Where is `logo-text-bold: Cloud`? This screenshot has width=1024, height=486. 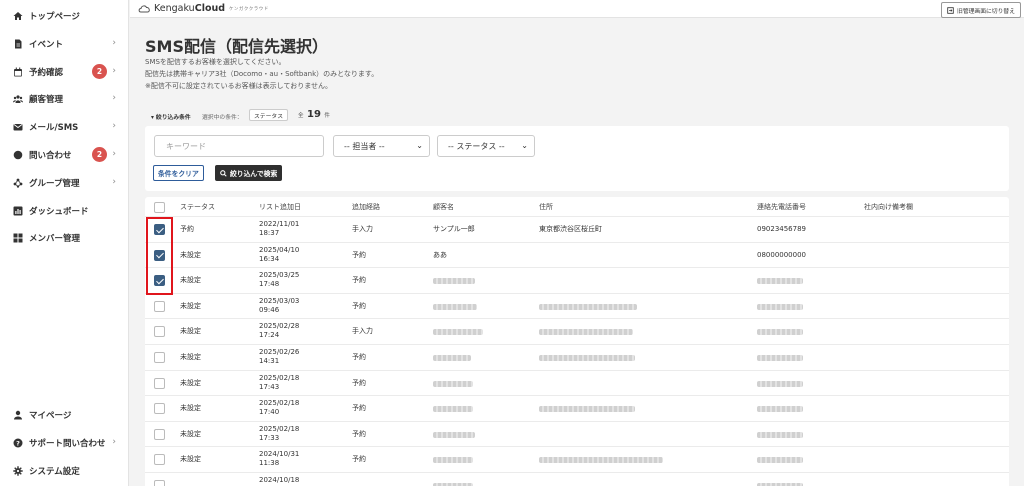 logo-text-bold: Cloud is located at coordinates (210, 8).